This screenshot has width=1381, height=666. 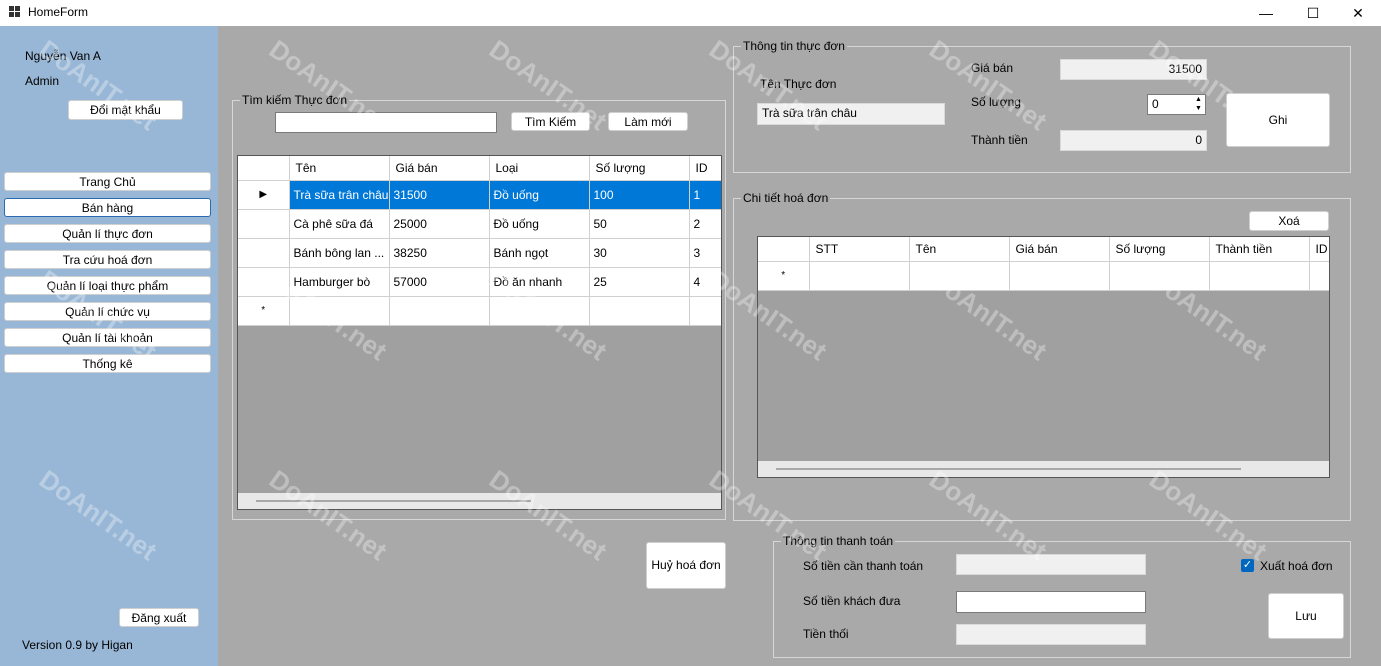 I want to click on nav-home: Trang Chủ, so click(x=107, y=181).